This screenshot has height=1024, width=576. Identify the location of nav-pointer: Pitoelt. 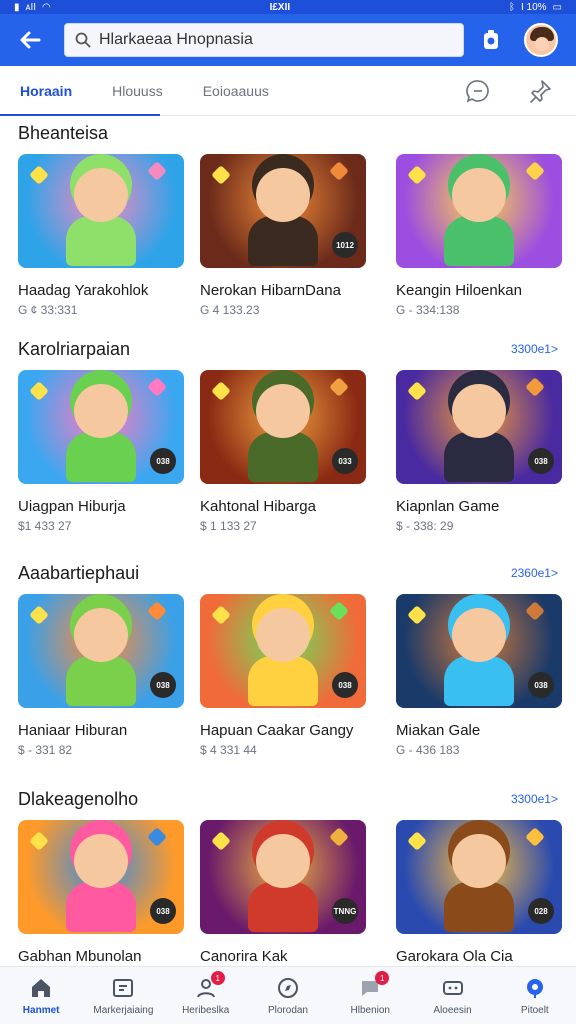
(535, 995).